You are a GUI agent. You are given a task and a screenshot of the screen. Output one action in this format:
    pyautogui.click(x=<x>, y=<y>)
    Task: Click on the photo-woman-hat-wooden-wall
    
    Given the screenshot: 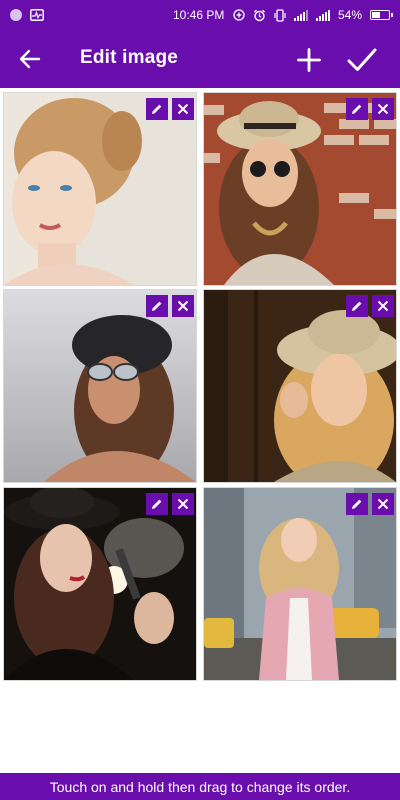 What is the action you would take?
    pyautogui.click(x=300, y=386)
    